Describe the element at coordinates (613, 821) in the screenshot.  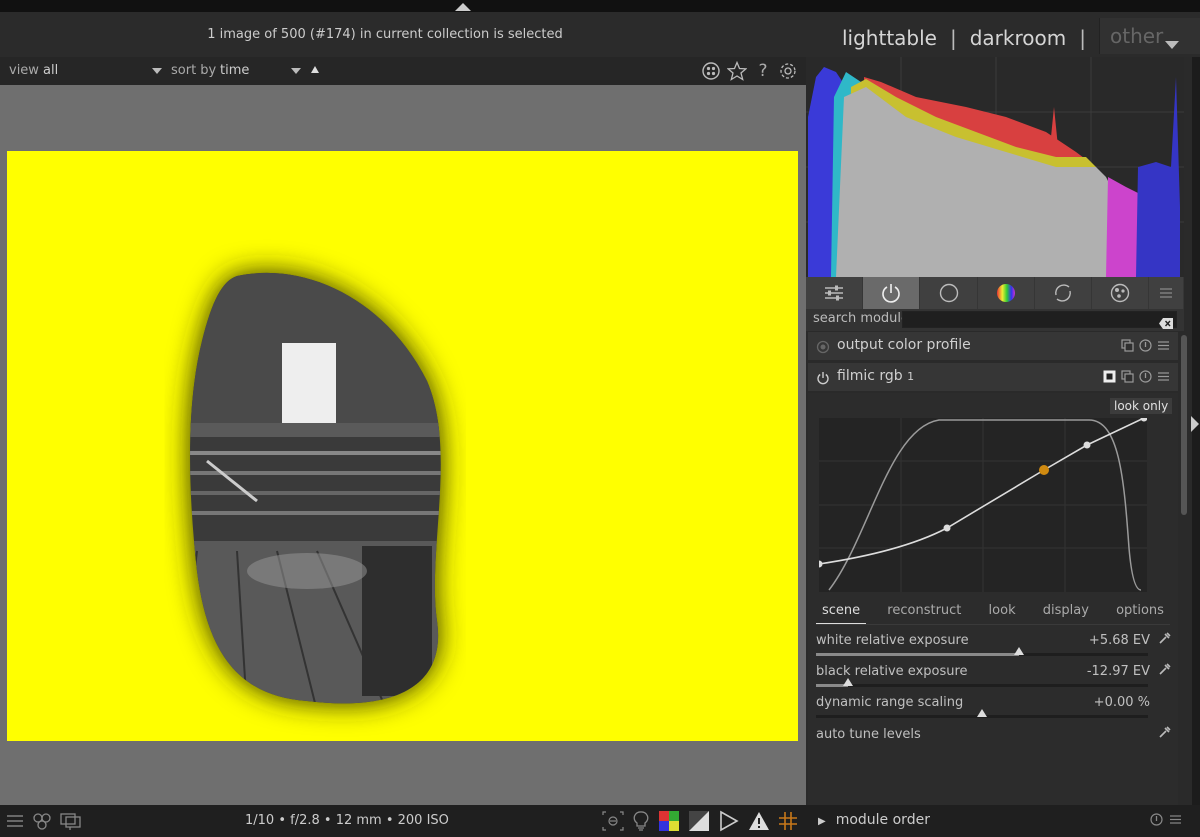
I see `focus-peaking-icon` at that location.